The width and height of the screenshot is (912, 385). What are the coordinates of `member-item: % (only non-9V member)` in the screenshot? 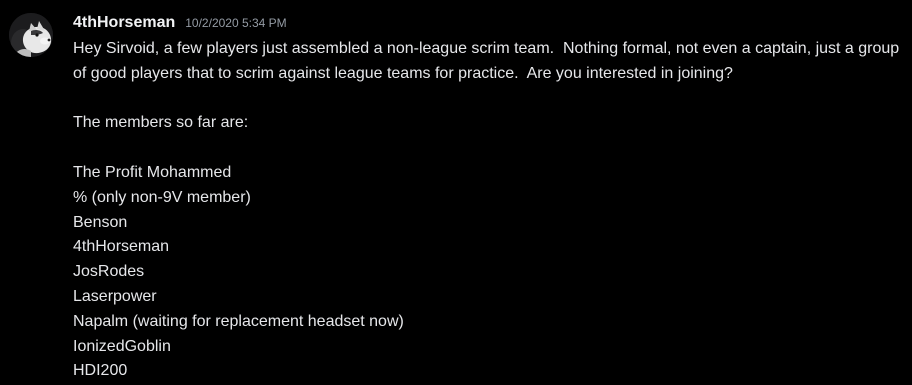 It's located at (162, 197).